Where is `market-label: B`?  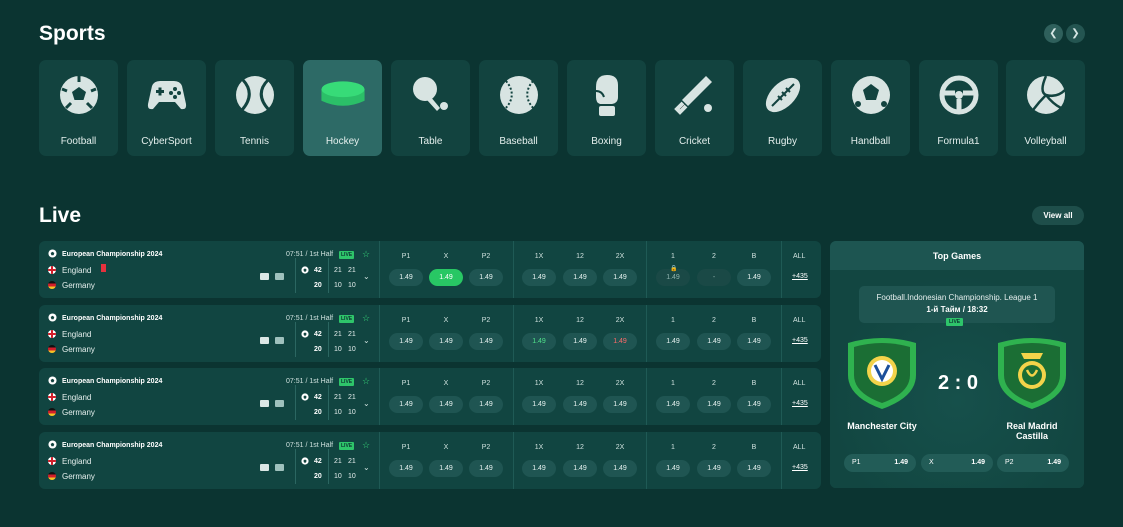
market-label: B is located at coordinates (754, 320).